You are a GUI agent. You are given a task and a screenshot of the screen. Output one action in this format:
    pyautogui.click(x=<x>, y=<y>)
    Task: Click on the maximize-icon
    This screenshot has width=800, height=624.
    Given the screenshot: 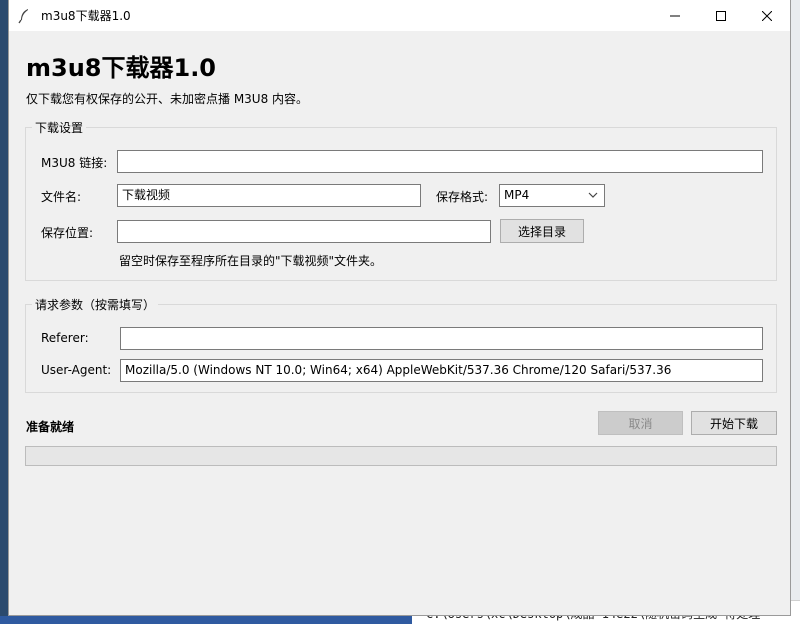 What is the action you would take?
    pyautogui.click(x=721, y=15)
    